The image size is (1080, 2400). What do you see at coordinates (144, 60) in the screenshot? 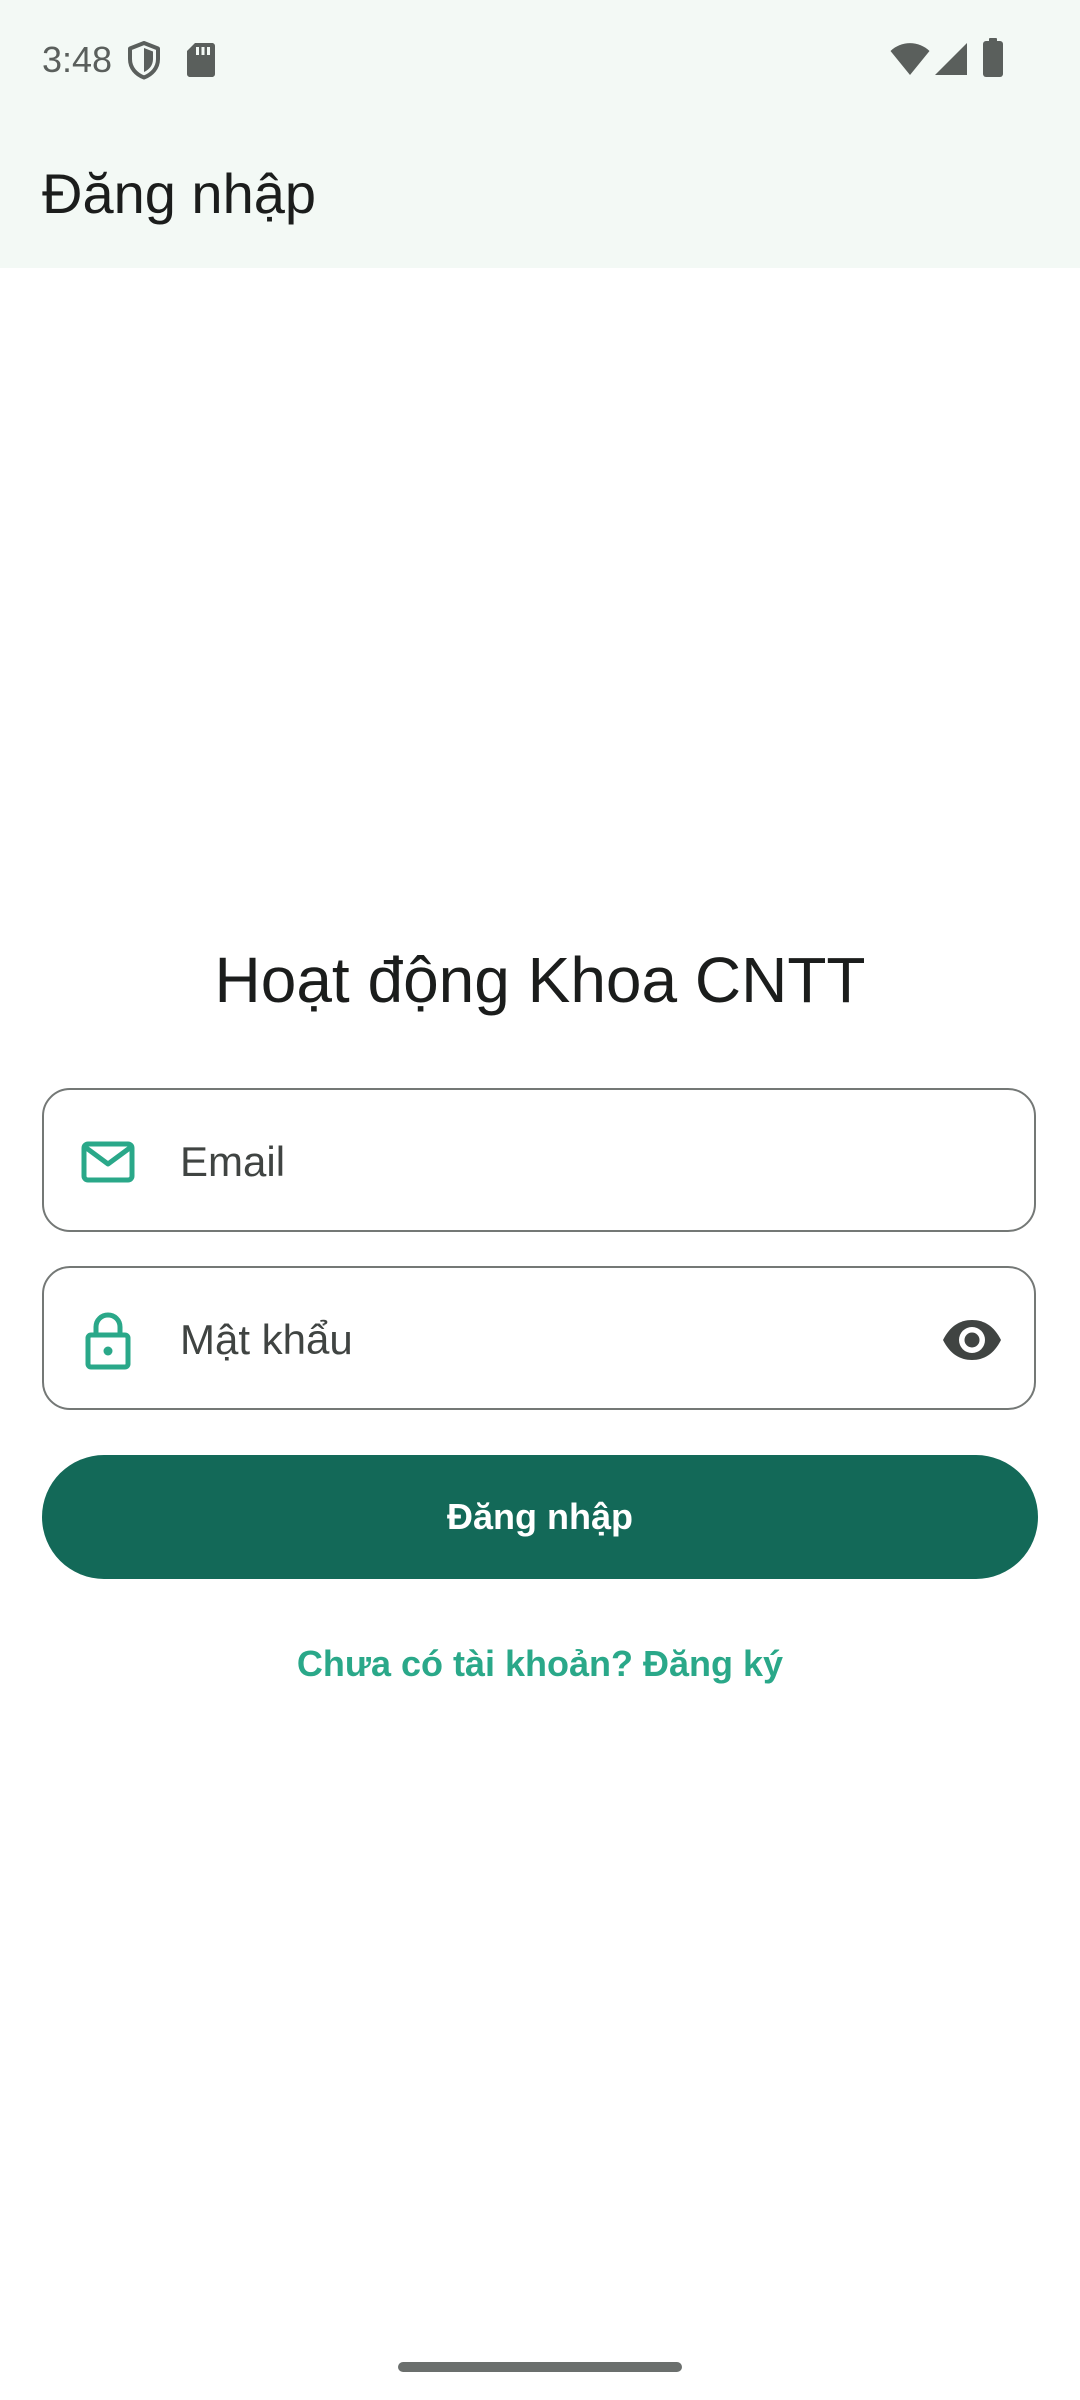
I see `shield-icon` at bounding box center [144, 60].